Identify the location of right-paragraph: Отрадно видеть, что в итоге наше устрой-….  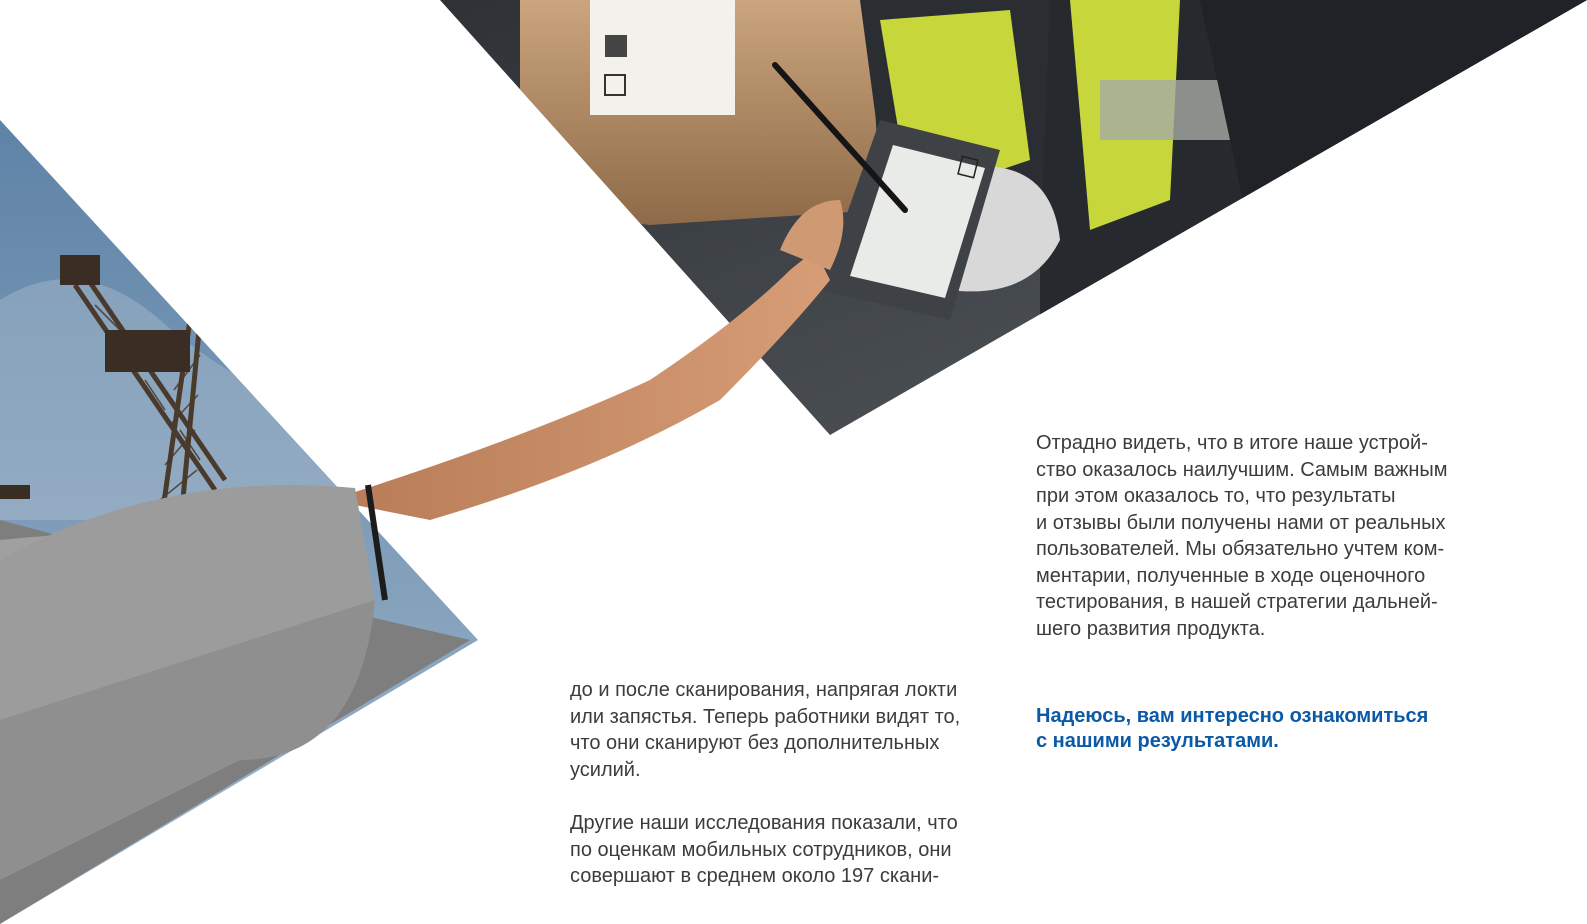
(1242, 536).